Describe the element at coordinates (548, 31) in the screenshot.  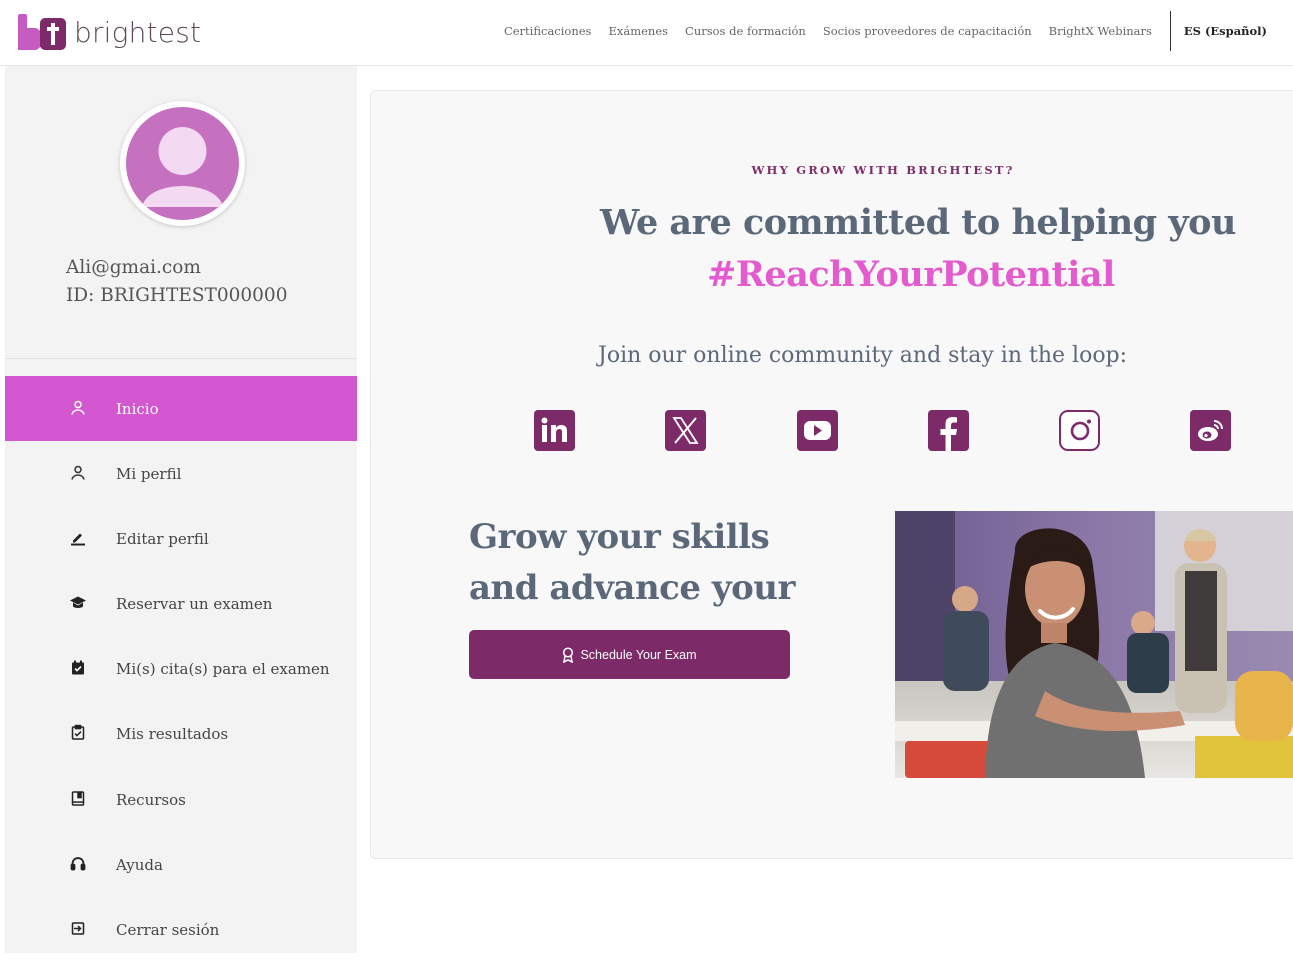
I see `nav-link-certificaciones: Certificaciones` at that location.